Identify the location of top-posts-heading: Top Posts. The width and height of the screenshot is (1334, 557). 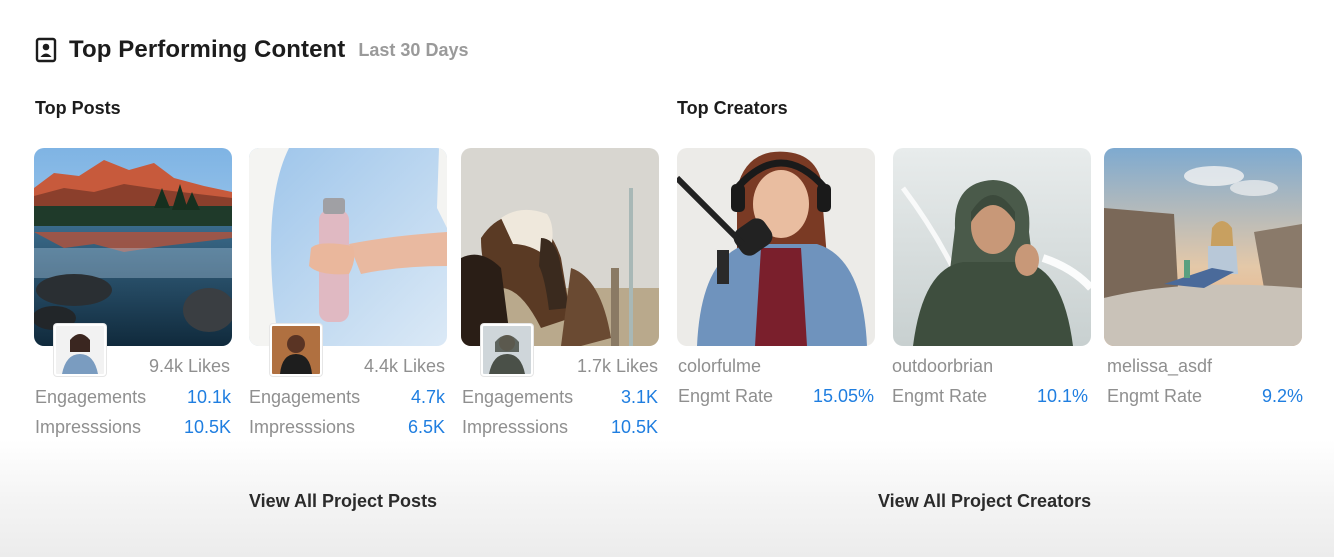
(78, 108).